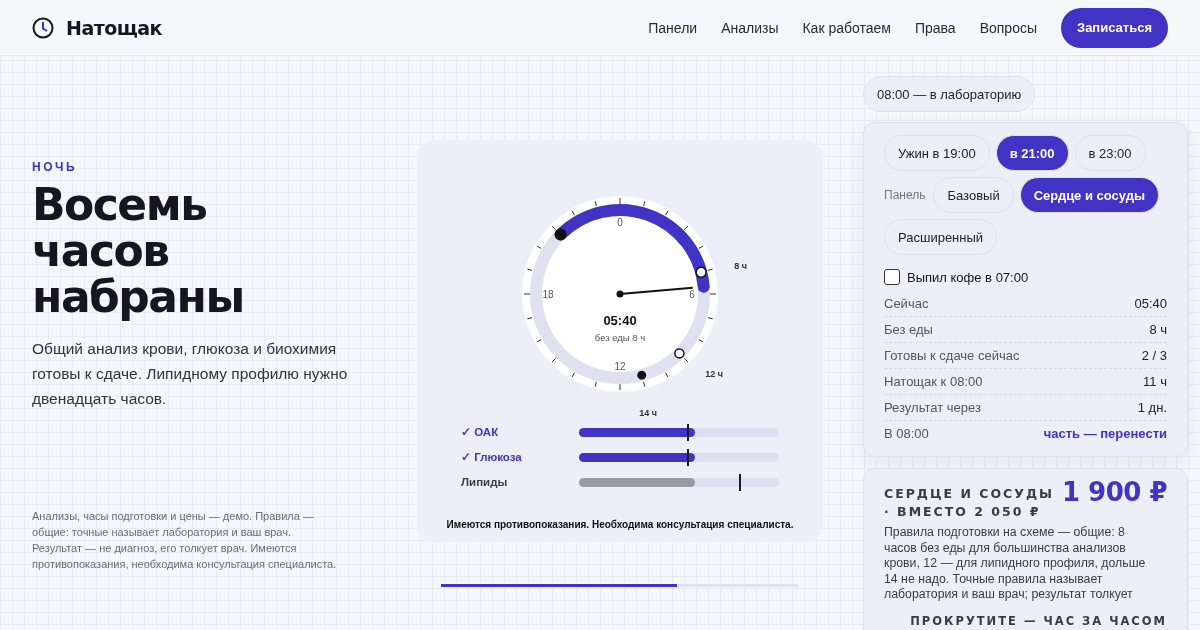 The width and height of the screenshot is (1200, 630). Describe the element at coordinates (905, 195) in the screenshot. I see `panel-label: Панель` at that location.